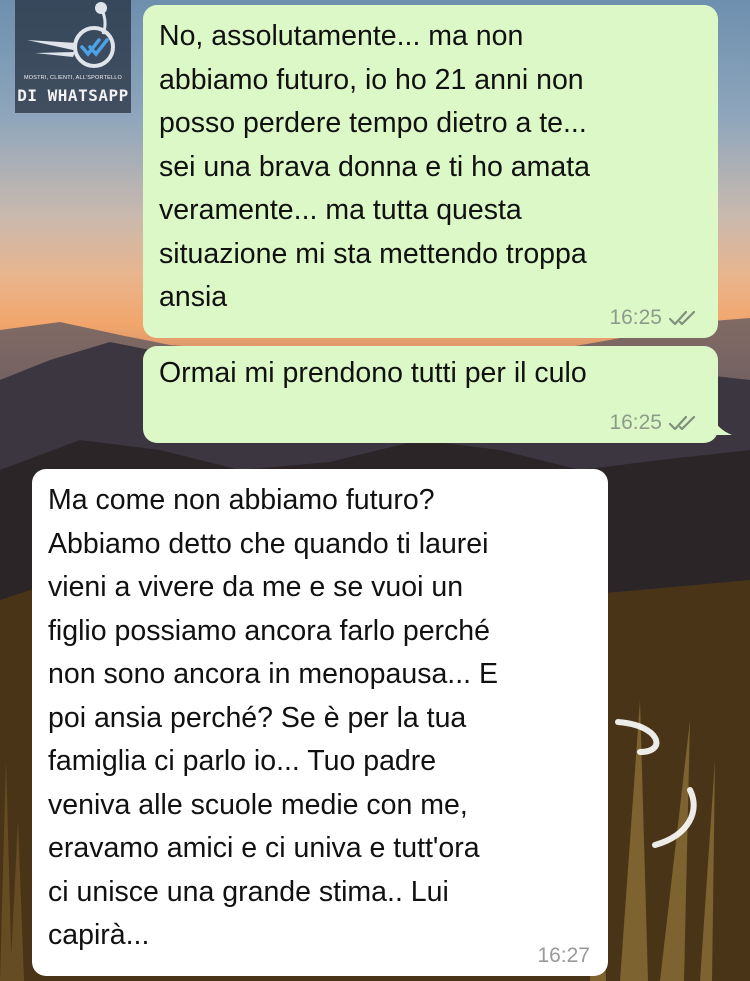 The image size is (750, 981). I want to click on message-time: 16:27, so click(563, 955).